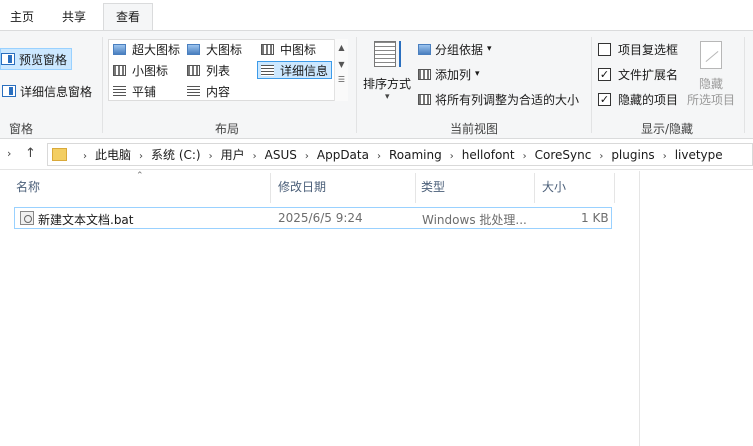 The image size is (753, 446). Describe the element at coordinates (59, 154) in the screenshot. I see `folder-icon` at that location.